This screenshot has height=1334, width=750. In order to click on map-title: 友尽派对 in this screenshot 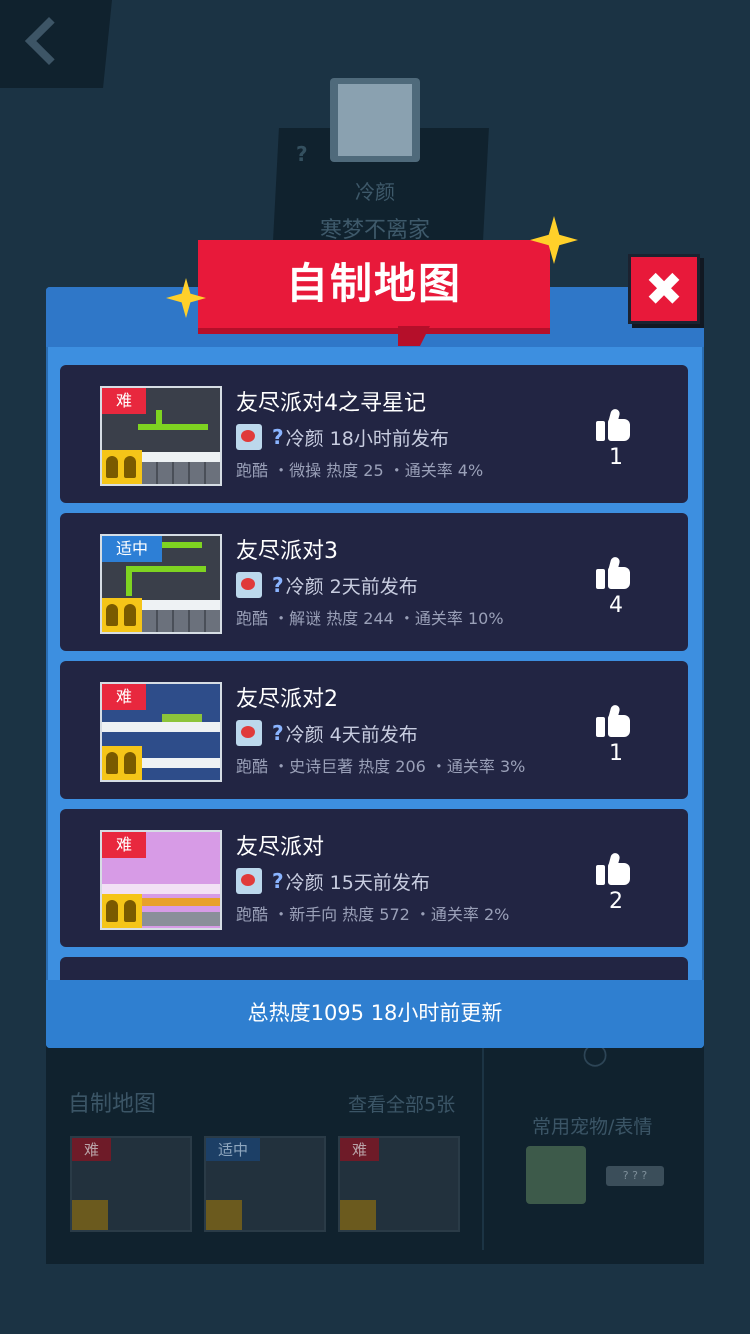, I will do `click(280, 847)`.